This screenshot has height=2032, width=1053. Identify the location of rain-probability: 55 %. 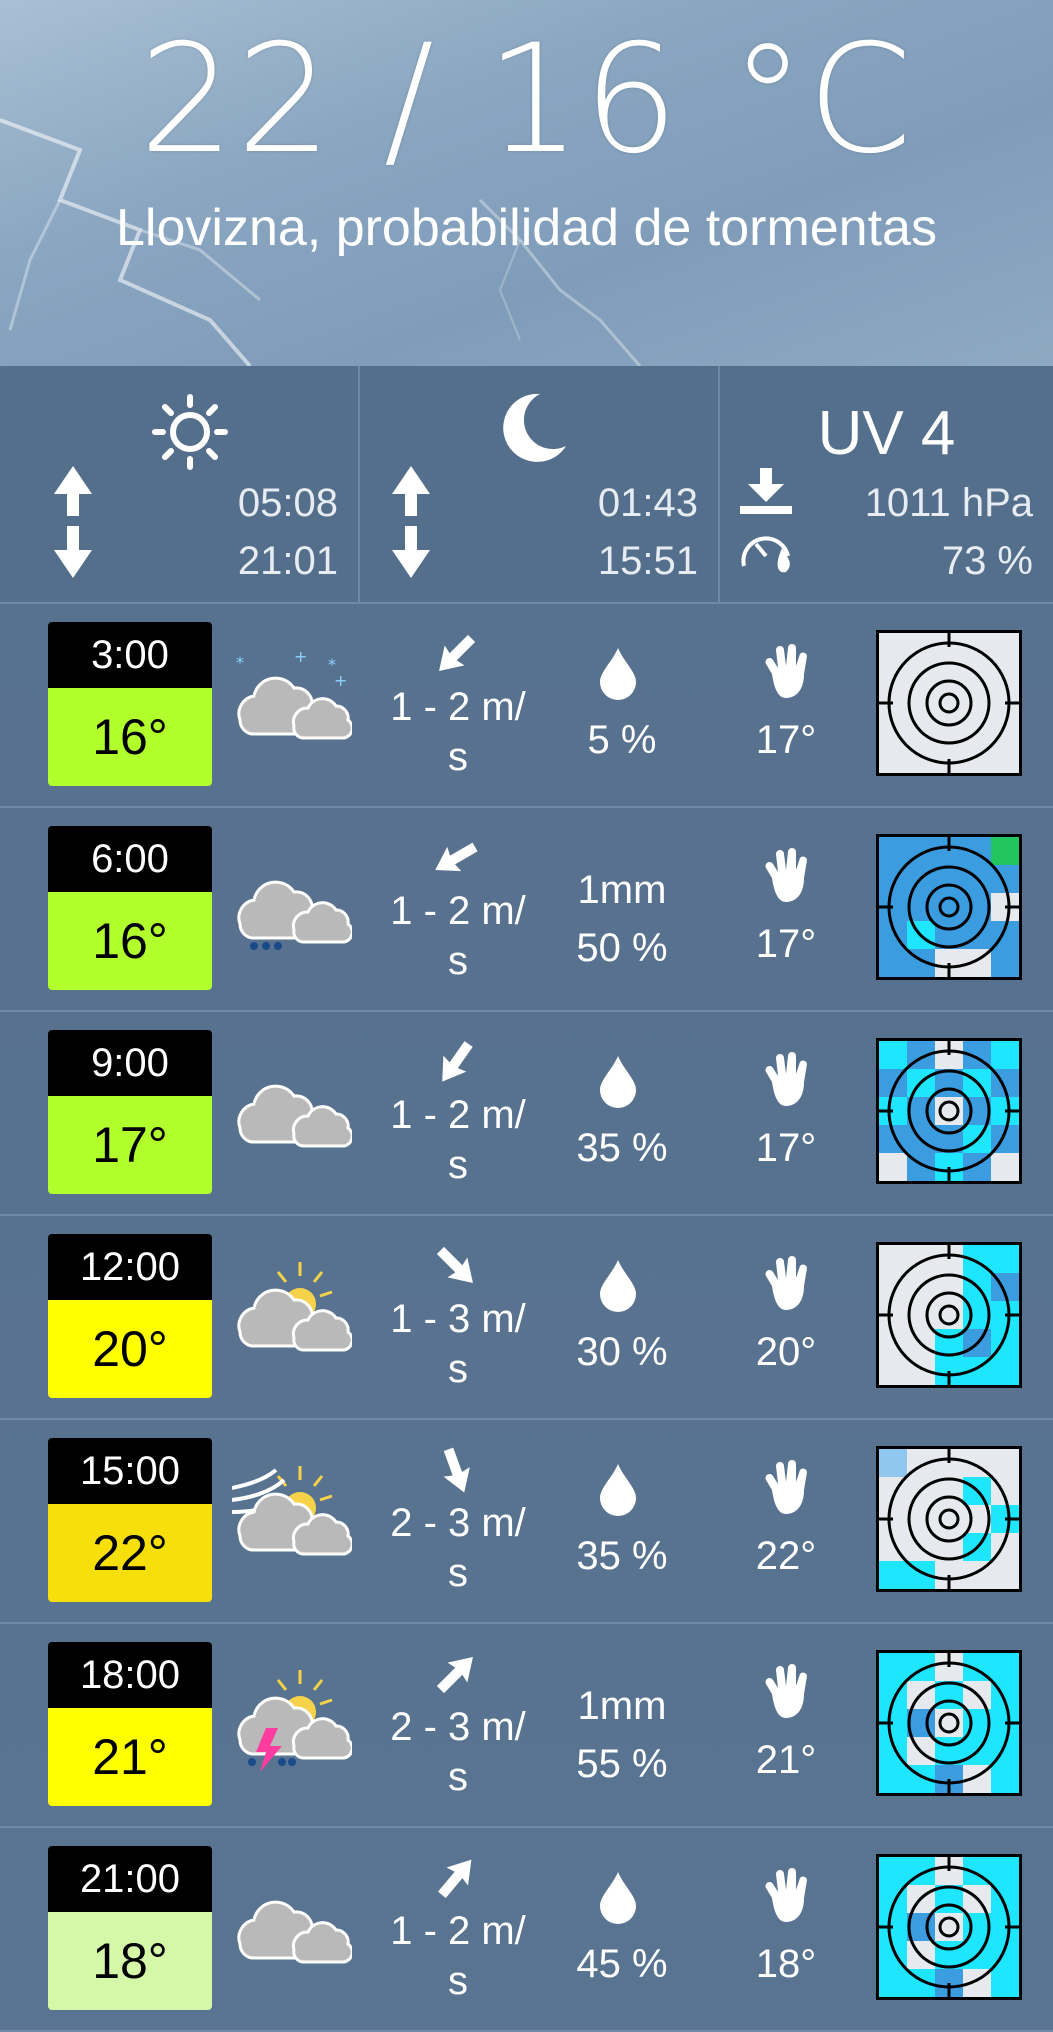
(622, 1764).